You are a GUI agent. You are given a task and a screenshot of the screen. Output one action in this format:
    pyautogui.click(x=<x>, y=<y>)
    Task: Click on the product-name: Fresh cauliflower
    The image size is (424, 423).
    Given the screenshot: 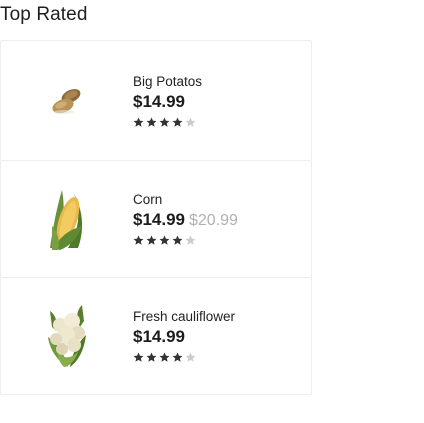 What is the action you would take?
    pyautogui.click(x=184, y=316)
    